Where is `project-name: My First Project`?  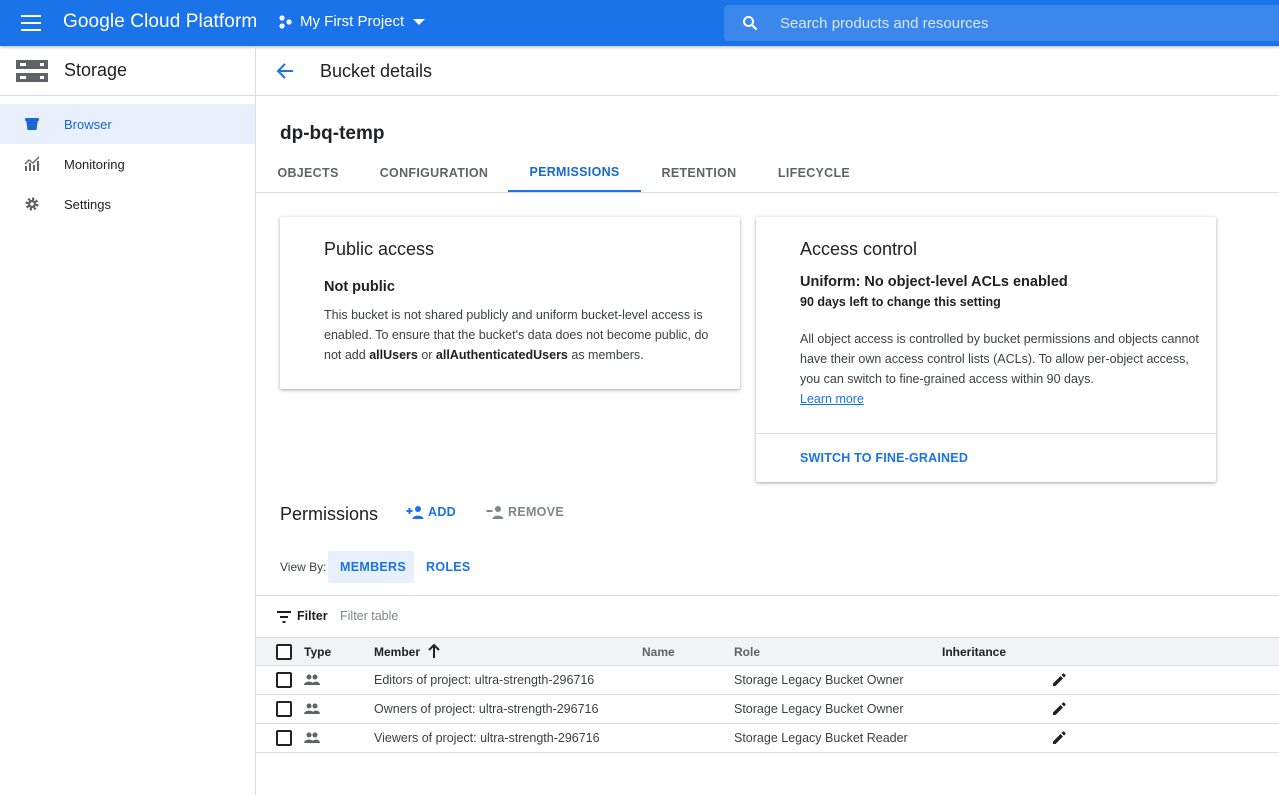 project-name: My First Project is located at coordinates (352, 21).